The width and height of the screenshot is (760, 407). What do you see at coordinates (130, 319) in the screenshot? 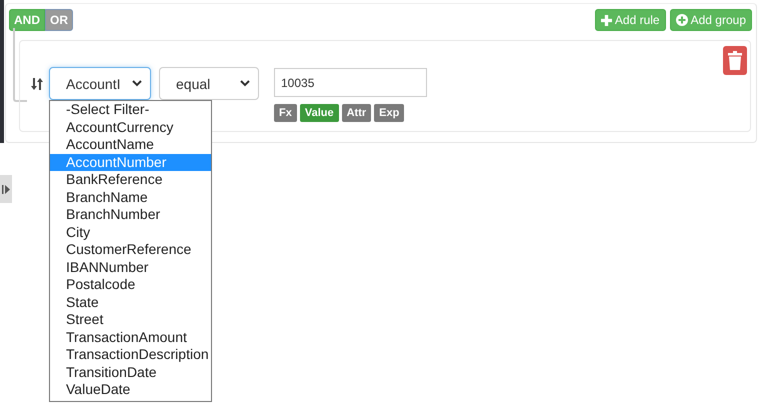
I see `dropdown-option: Street` at bounding box center [130, 319].